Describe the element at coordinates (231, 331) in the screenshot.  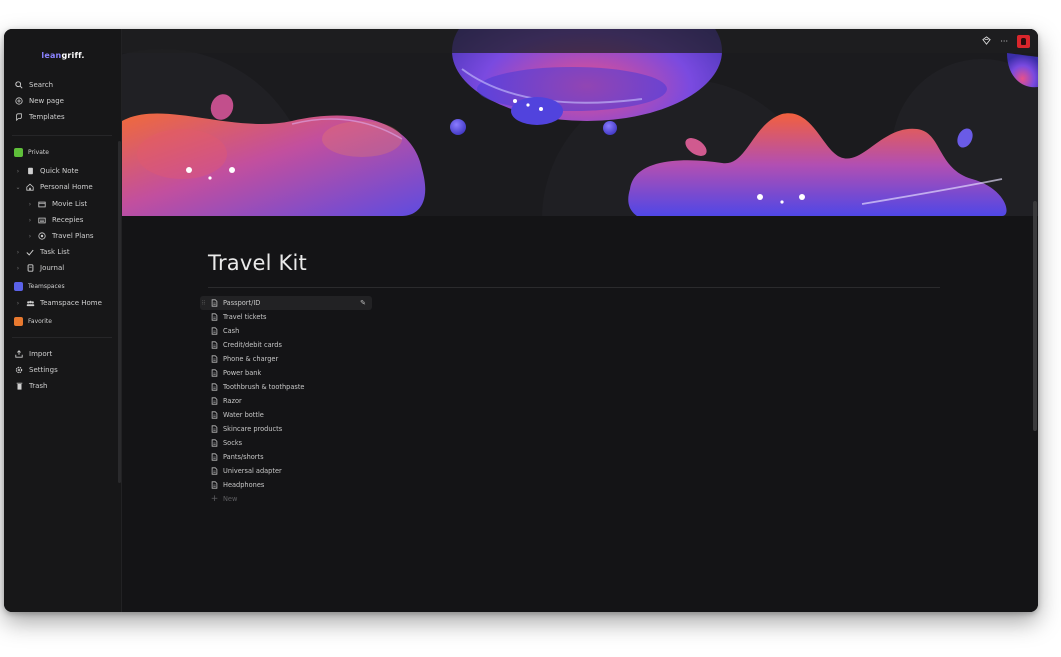
I see `list-item-label: Cash` at that location.